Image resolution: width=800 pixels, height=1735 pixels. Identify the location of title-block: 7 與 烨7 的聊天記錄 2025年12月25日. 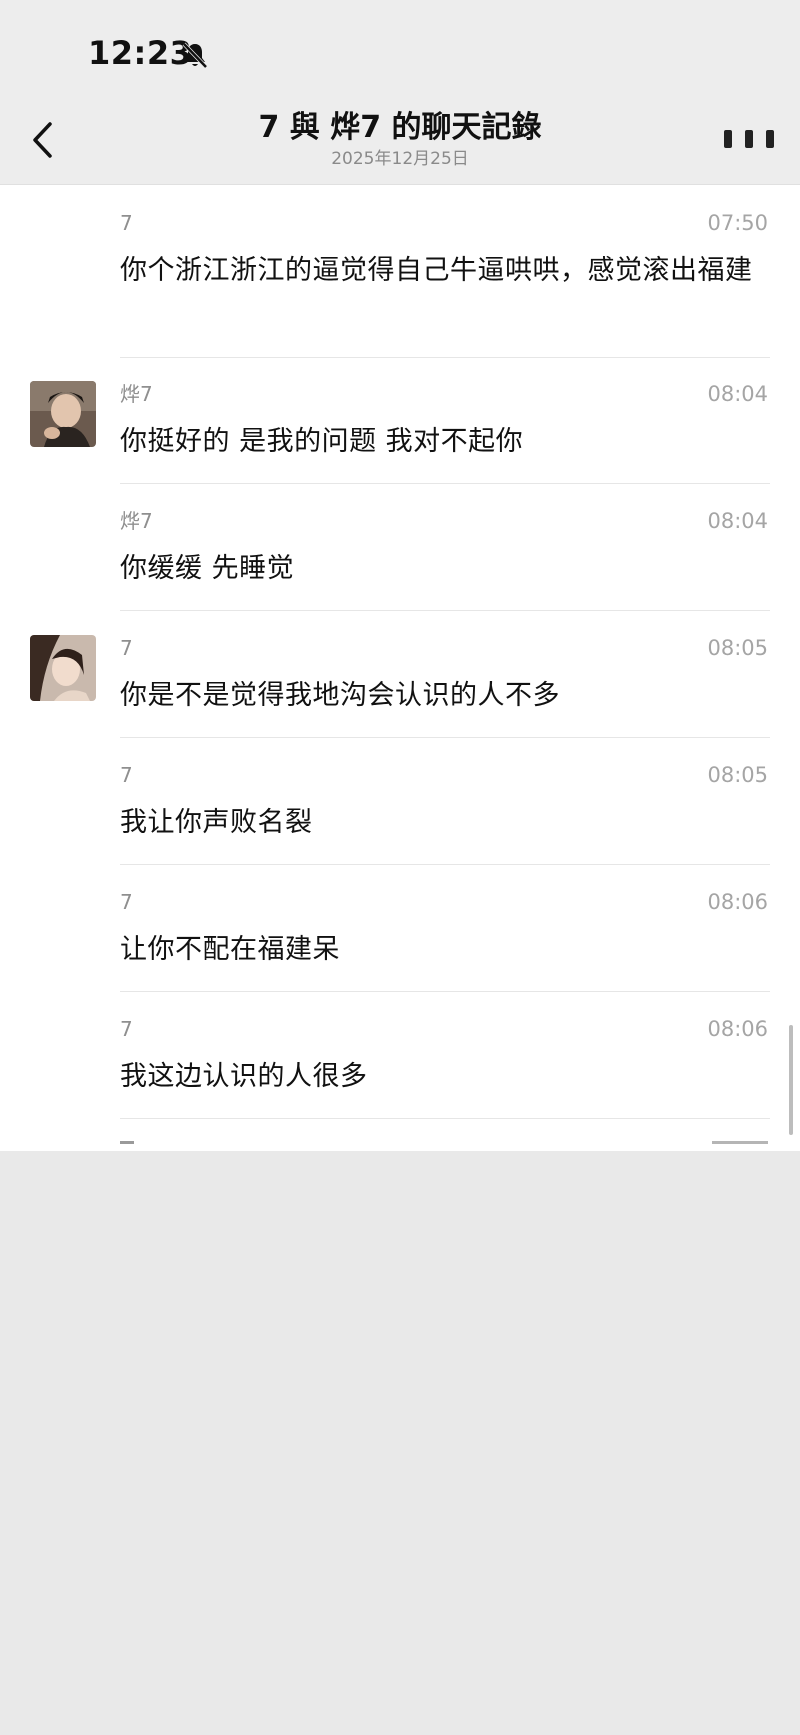
(400, 139).